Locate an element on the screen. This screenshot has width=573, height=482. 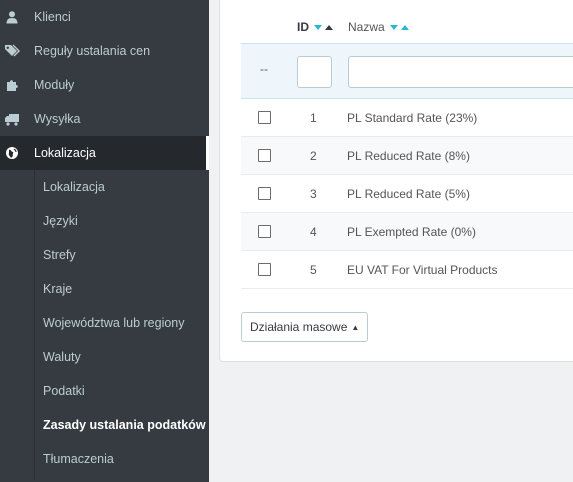
submenu-item-tlumaczenia: Tłumaczenia is located at coordinates (104, 459).